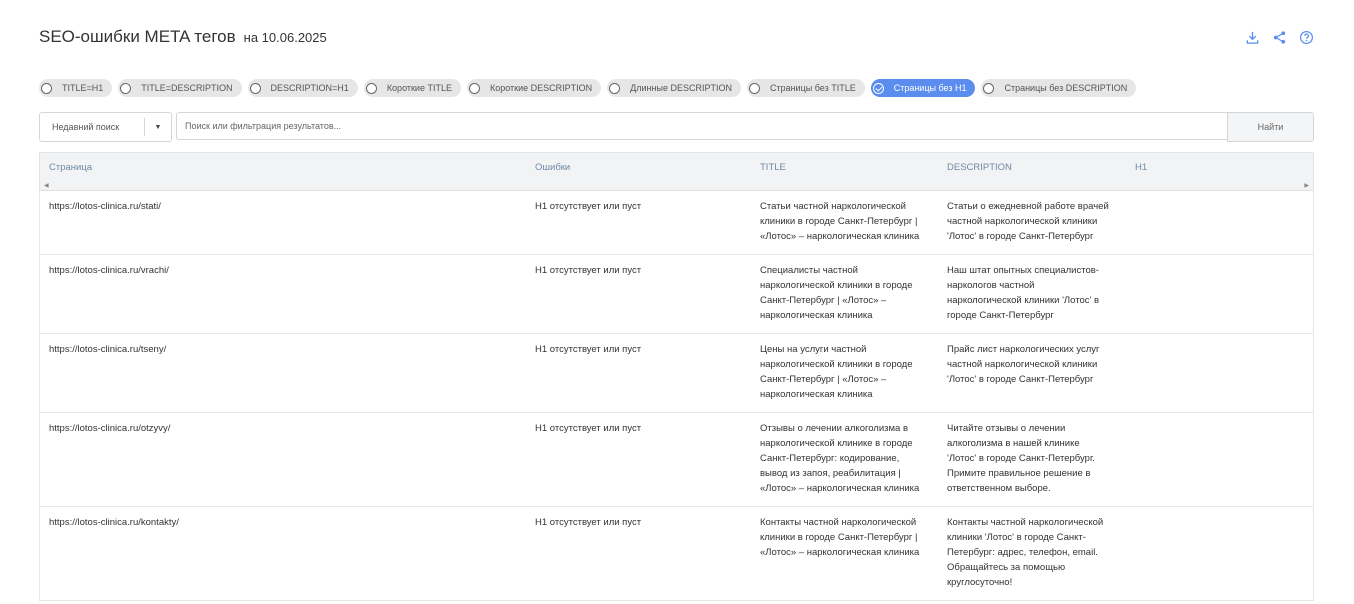 The width and height of the screenshot is (1354, 604). I want to click on description-line: Прайс лист наркологических услуг, so click(1023, 349).